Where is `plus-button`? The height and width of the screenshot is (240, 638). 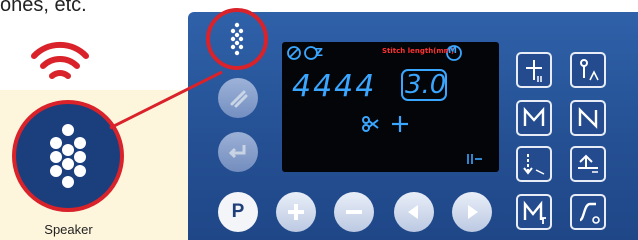
plus-button is located at coordinates (296, 212).